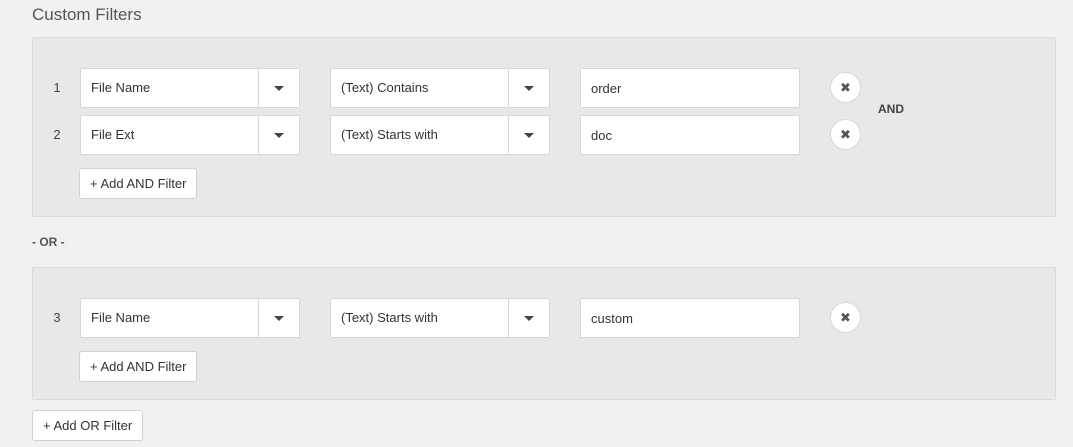  I want to click on operator-select: (Text) Contains, so click(440, 88).